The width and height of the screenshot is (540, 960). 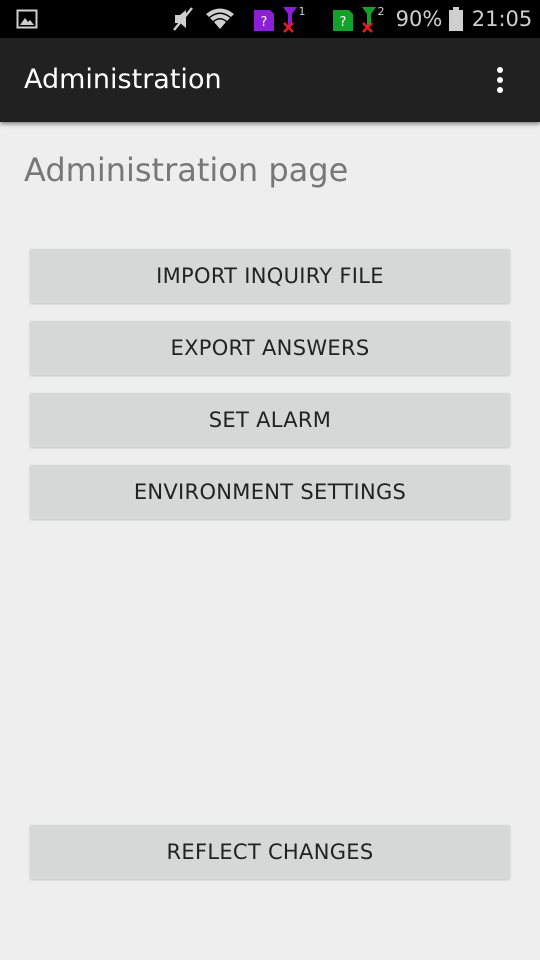 I want to click on reflect-changes-button: REFLECT CHANGES, so click(x=270, y=852).